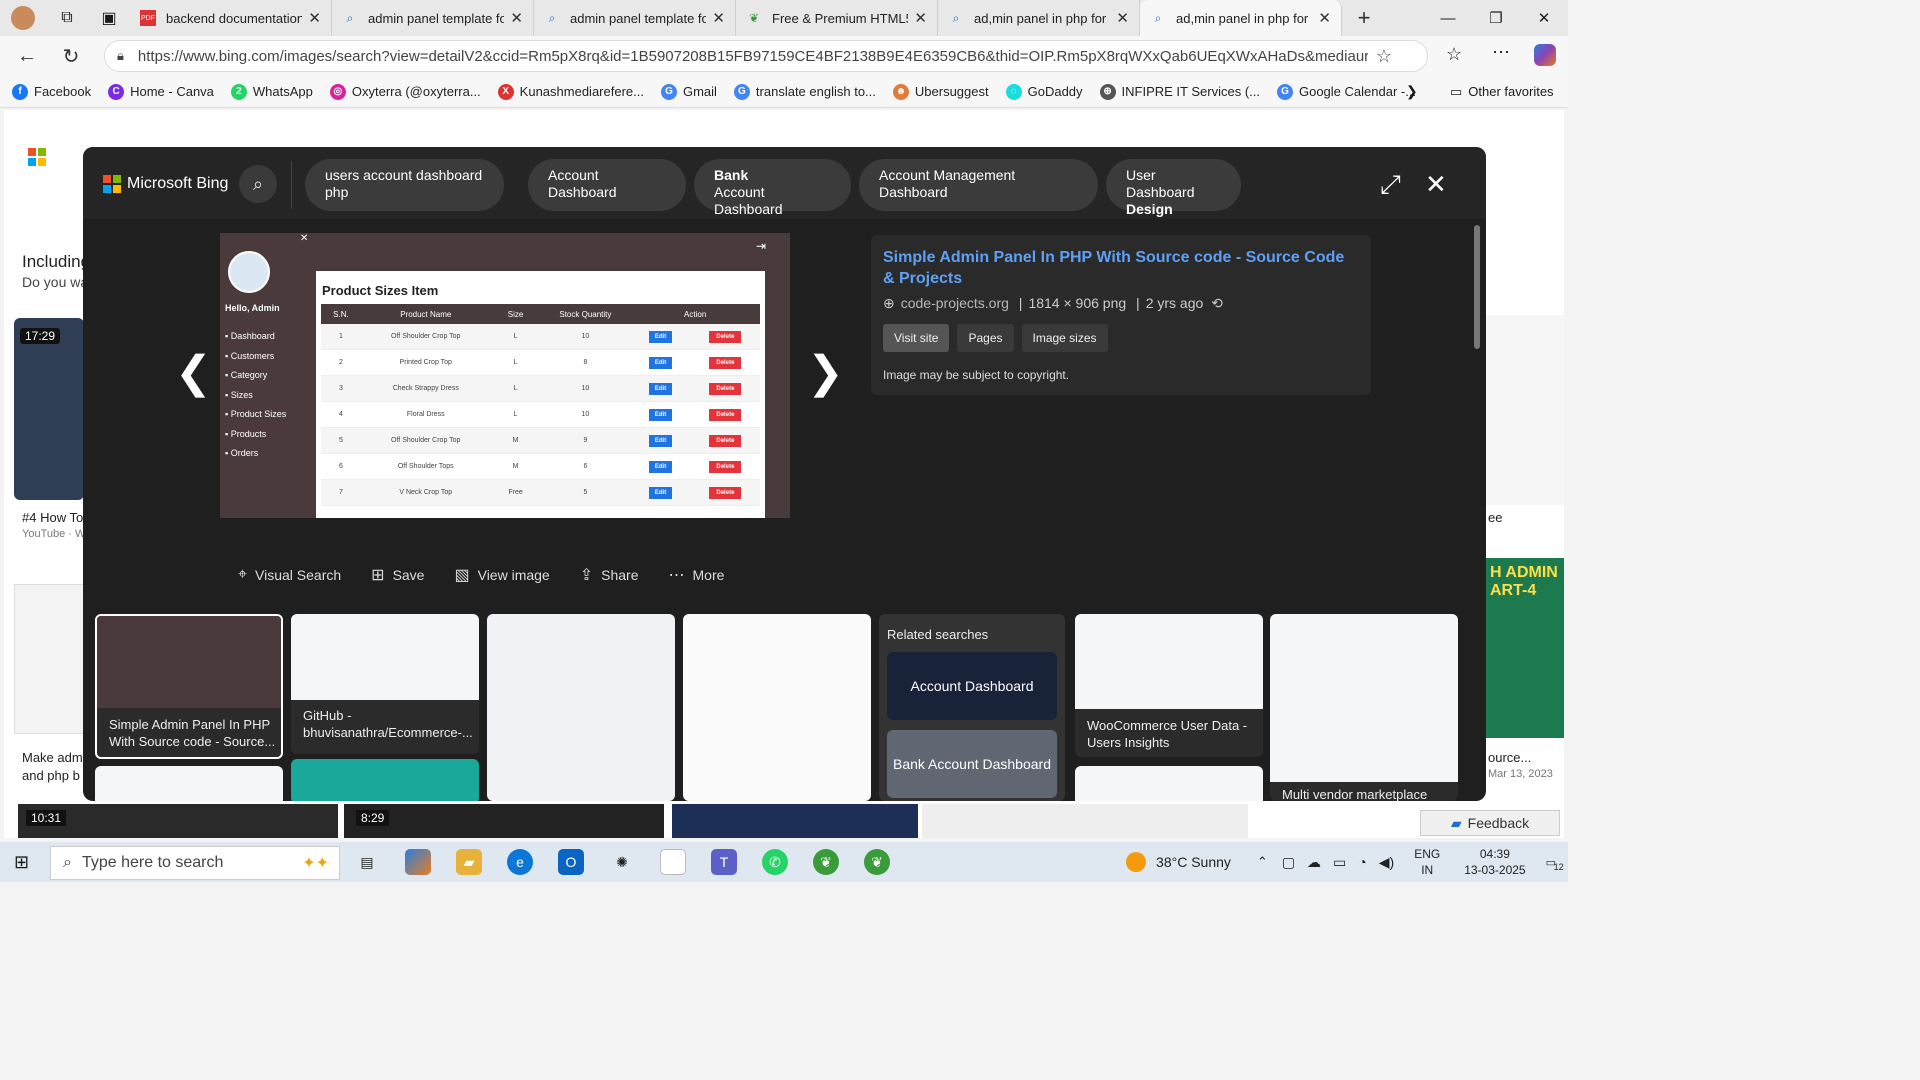  I want to click on tab: ❦Free & Premium HTML5 C✕, so click(837, 18).